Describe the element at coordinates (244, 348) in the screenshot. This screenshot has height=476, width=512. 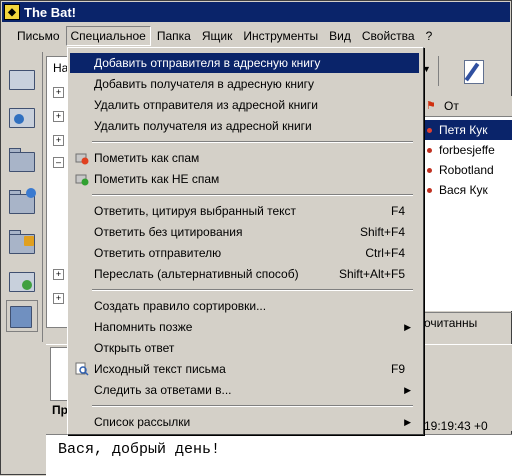
I see `open-reply-item: Открыть ответ` at that location.